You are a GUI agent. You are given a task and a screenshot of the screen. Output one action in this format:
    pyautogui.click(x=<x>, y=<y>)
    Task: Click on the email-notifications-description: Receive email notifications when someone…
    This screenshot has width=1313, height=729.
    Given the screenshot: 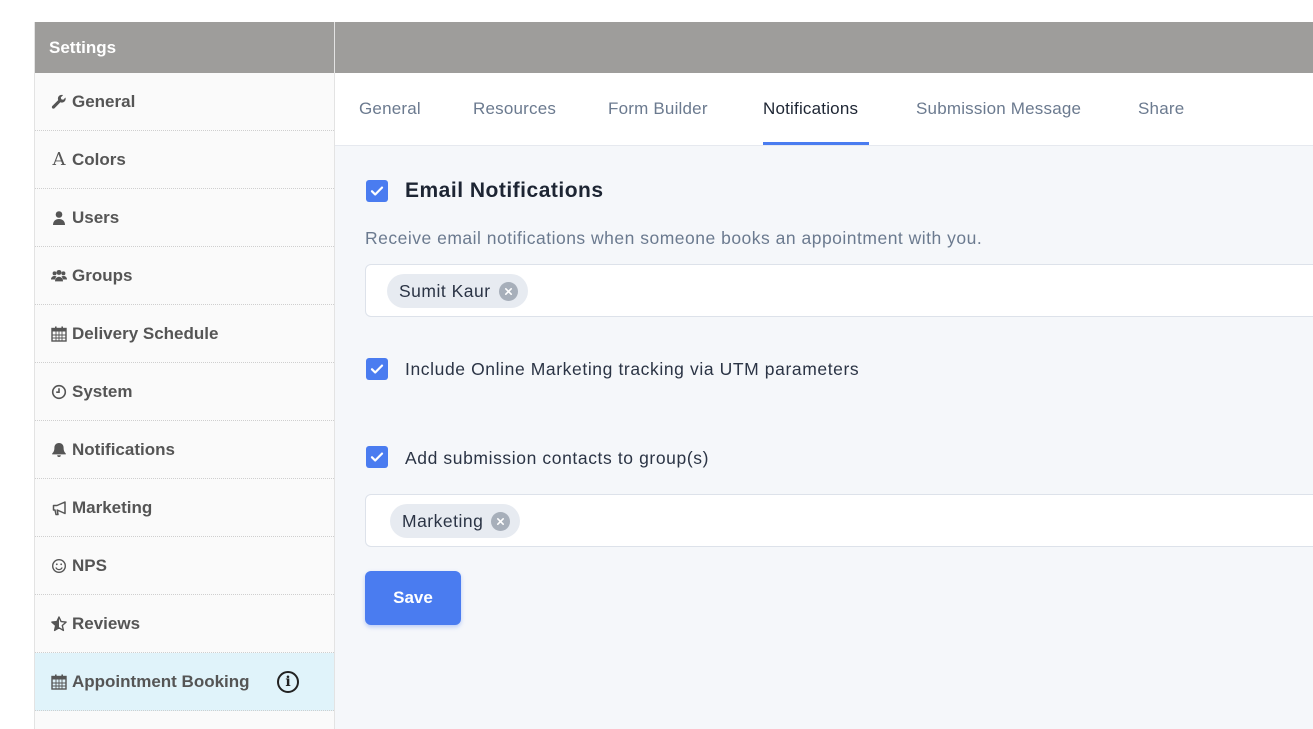 What is the action you would take?
    pyautogui.click(x=674, y=238)
    